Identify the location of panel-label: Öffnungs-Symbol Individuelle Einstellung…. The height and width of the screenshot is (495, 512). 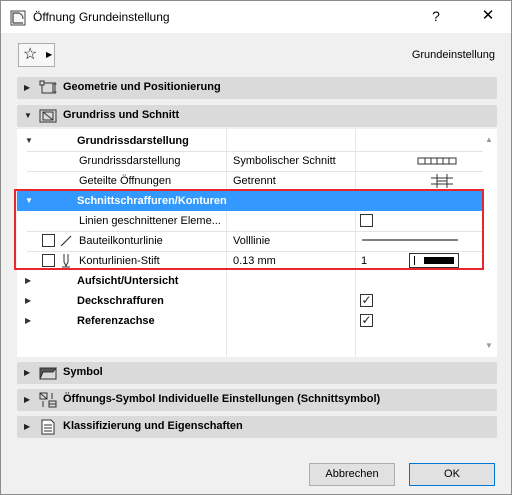
(222, 399).